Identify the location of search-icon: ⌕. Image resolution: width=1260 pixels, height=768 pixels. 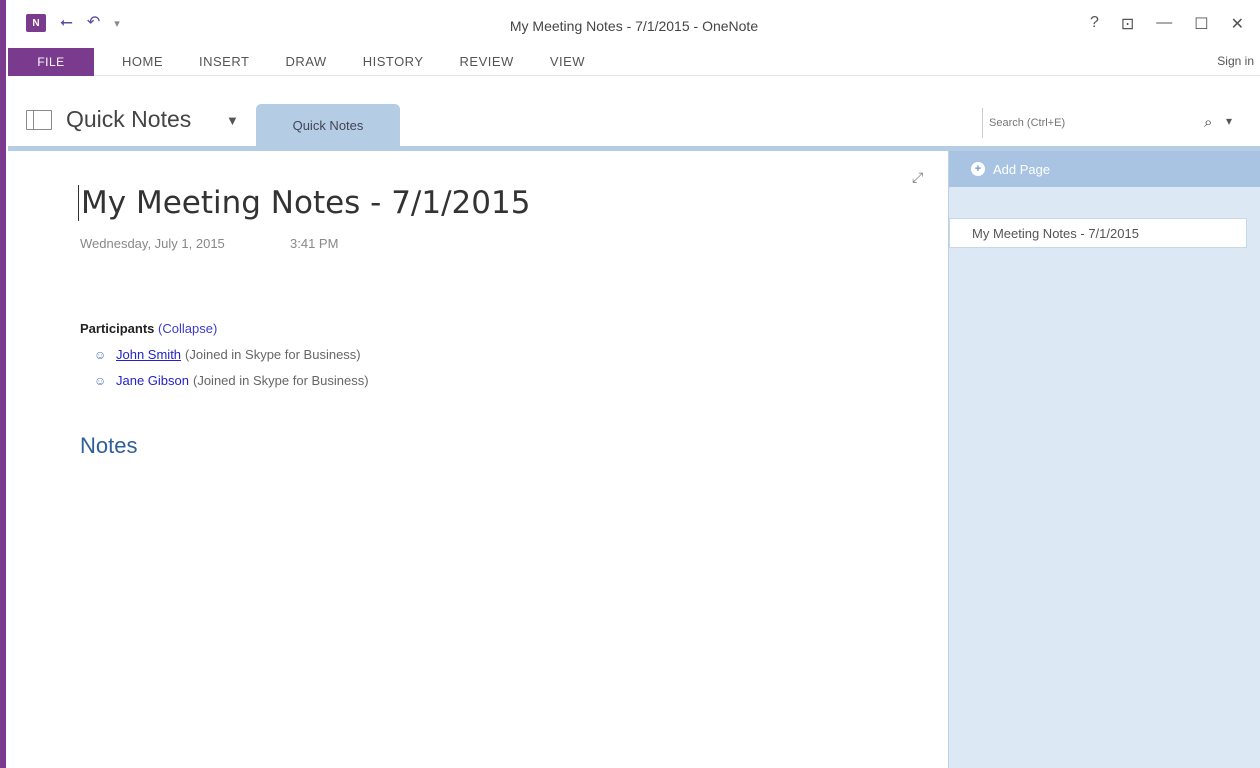
(1208, 122).